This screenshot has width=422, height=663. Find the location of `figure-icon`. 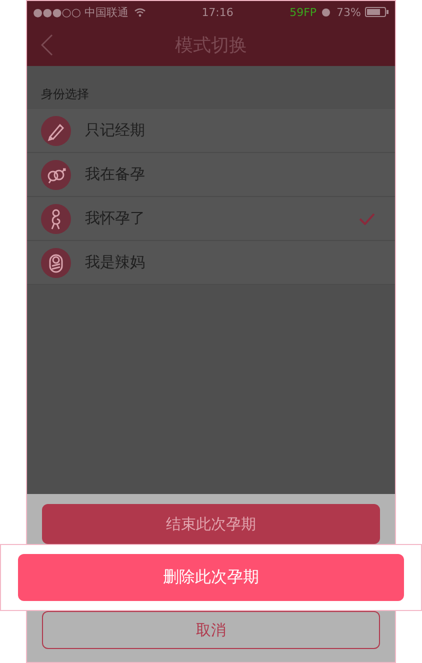

figure-icon is located at coordinates (56, 219).